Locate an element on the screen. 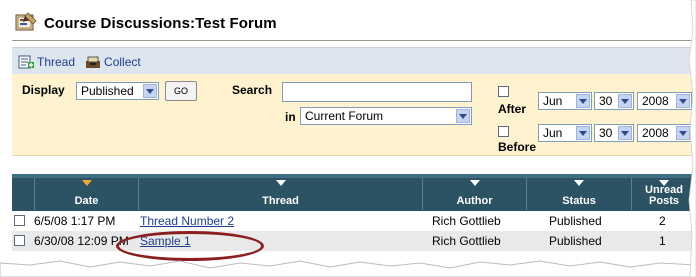  display-select: Published is located at coordinates (117, 91).